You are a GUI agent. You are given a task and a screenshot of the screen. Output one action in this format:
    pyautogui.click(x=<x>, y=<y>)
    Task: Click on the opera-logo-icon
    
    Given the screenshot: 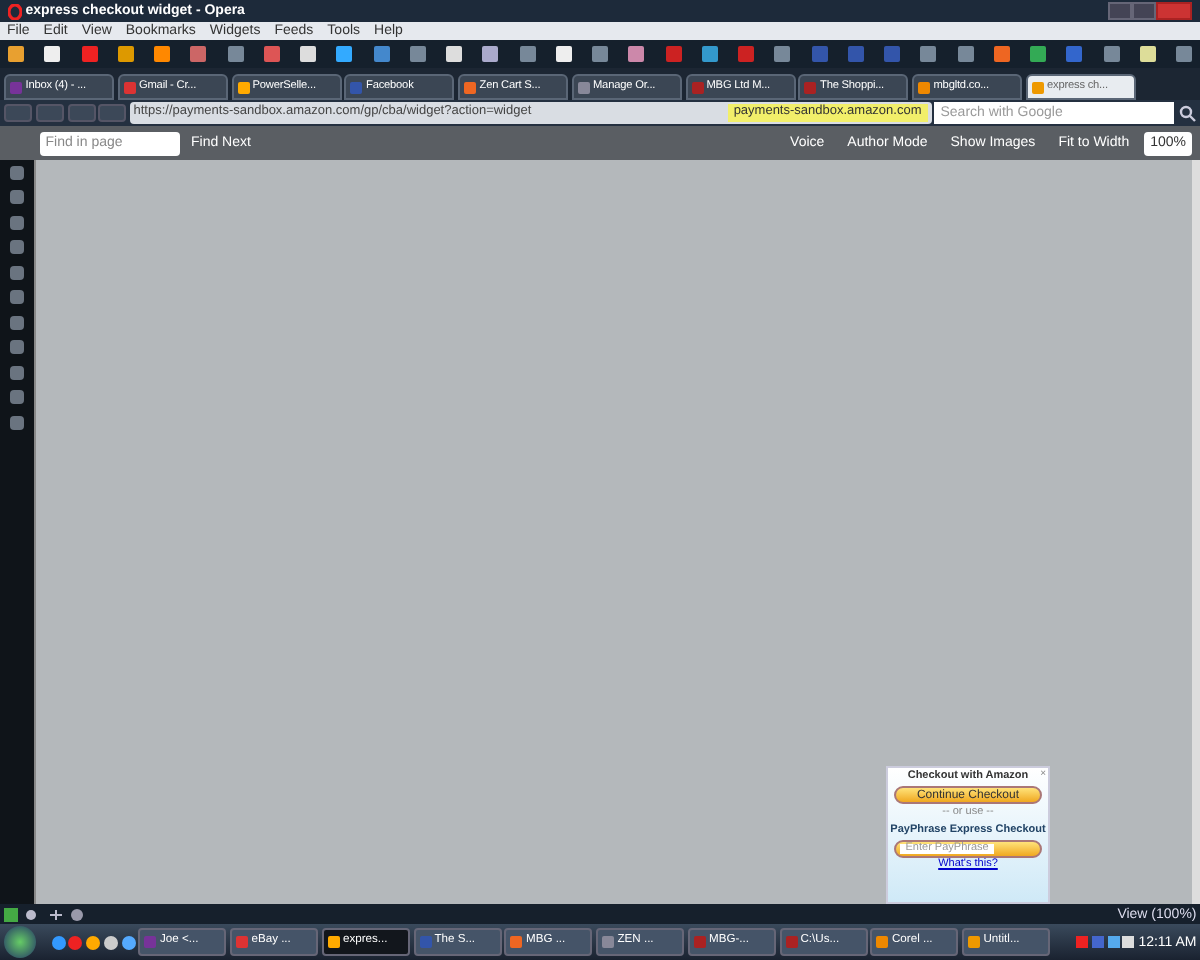 What is the action you would take?
    pyautogui.click(x=15, y=11)
    